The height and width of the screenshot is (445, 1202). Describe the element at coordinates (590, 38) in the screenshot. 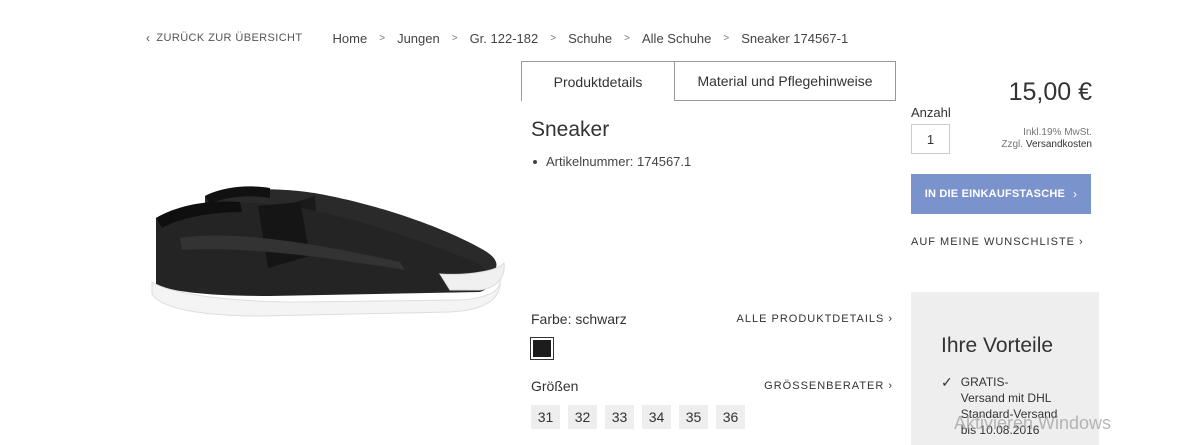

I see `breadcrumb-schuhe: Schuhe` at that location.